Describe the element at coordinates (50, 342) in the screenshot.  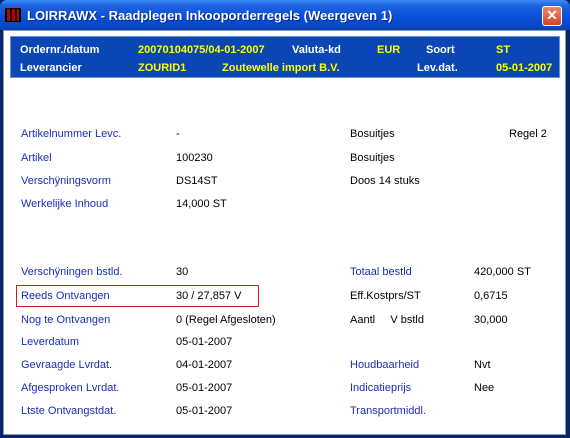
I see `leverdatum-label: Leverdatum` at that location.